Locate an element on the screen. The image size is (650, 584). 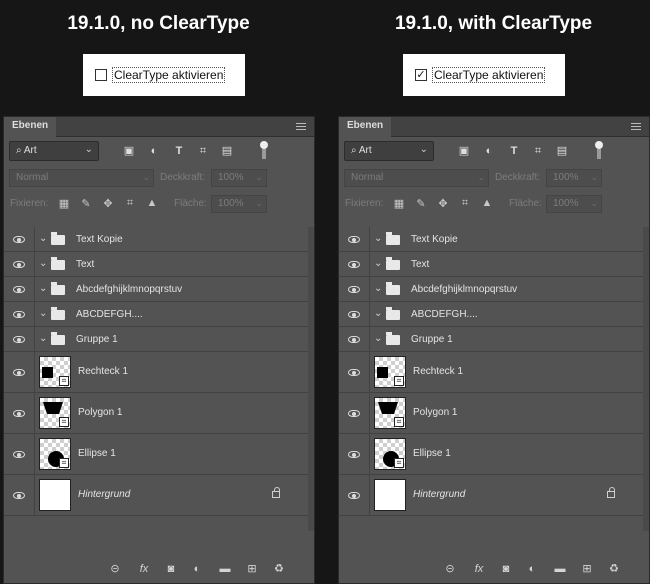
cleartype-toggle: ClearType aktivieren is located at coordinates (164, 75).